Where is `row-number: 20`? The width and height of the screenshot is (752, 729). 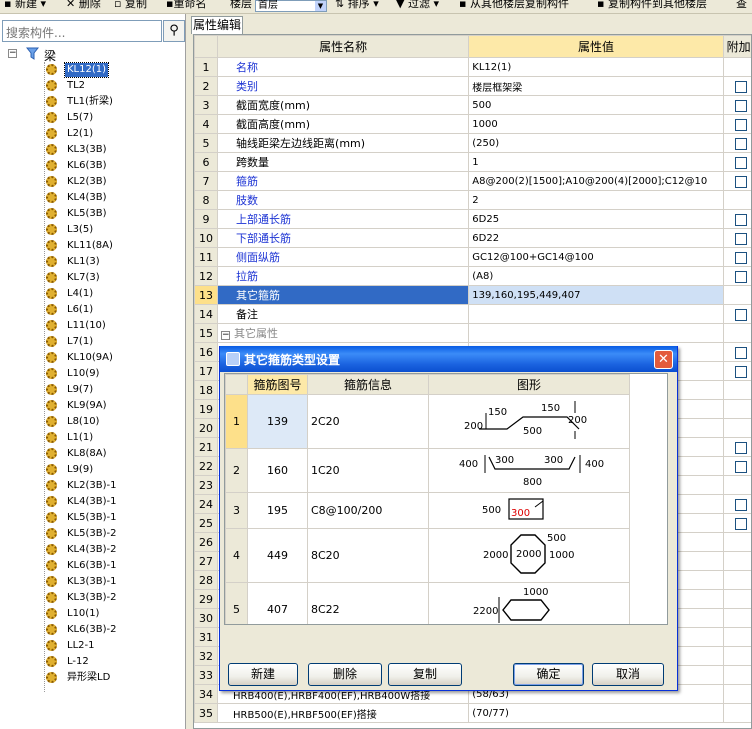
row-number: 20 is located at coordinates (206, 428).